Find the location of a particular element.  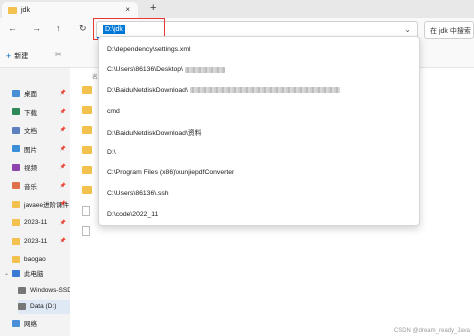

sidebar-item-label: Data (D:) is located at coordinates (43, 306).